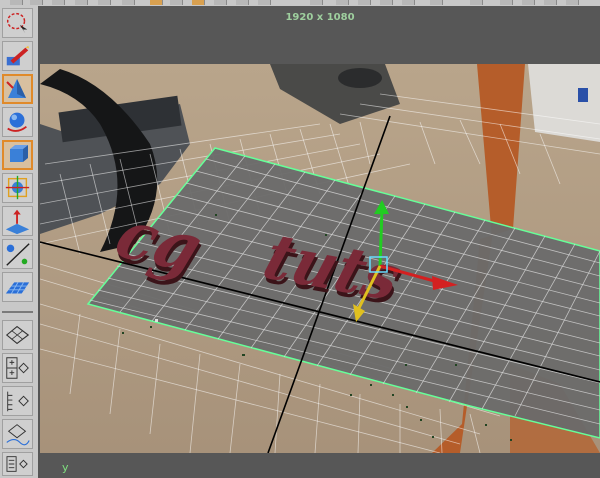  I want to click on single-pane-icon, so click(17, 335).